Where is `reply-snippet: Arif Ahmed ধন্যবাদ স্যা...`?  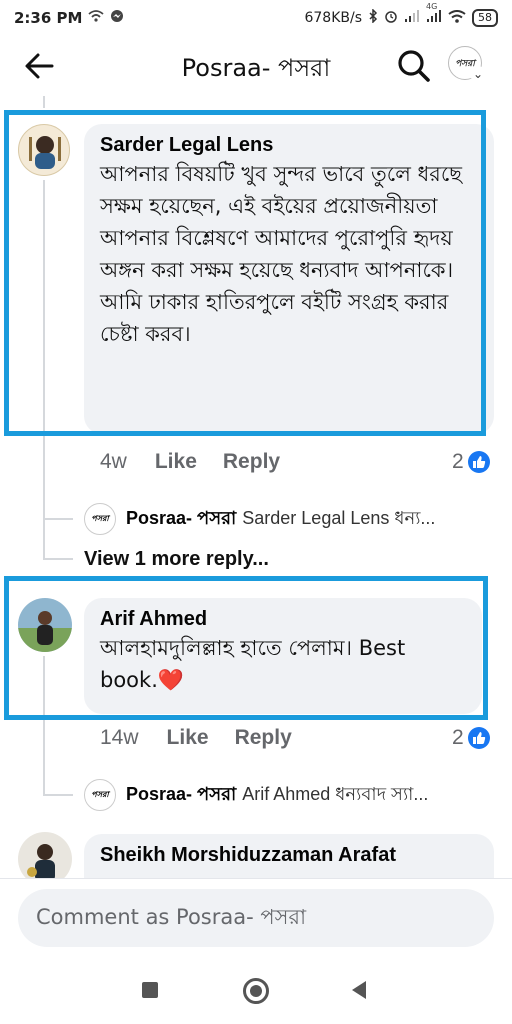
reply-snippet: Arif Ahmed ধন্যবাদ স্যা... is located at coordinates (335, 793).